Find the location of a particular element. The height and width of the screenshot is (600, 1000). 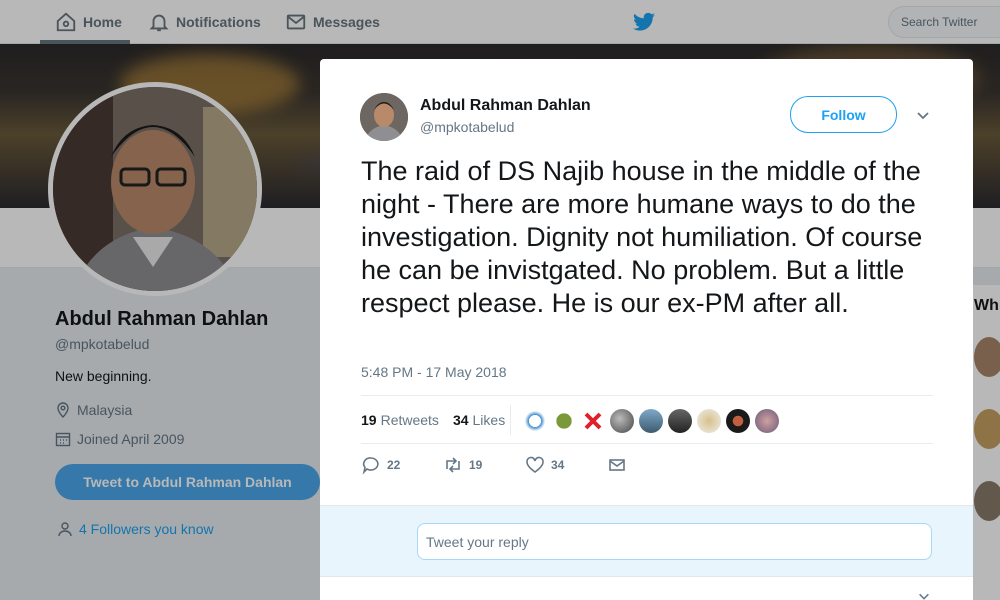

retweet-icon is located at coordinates (453, 465).